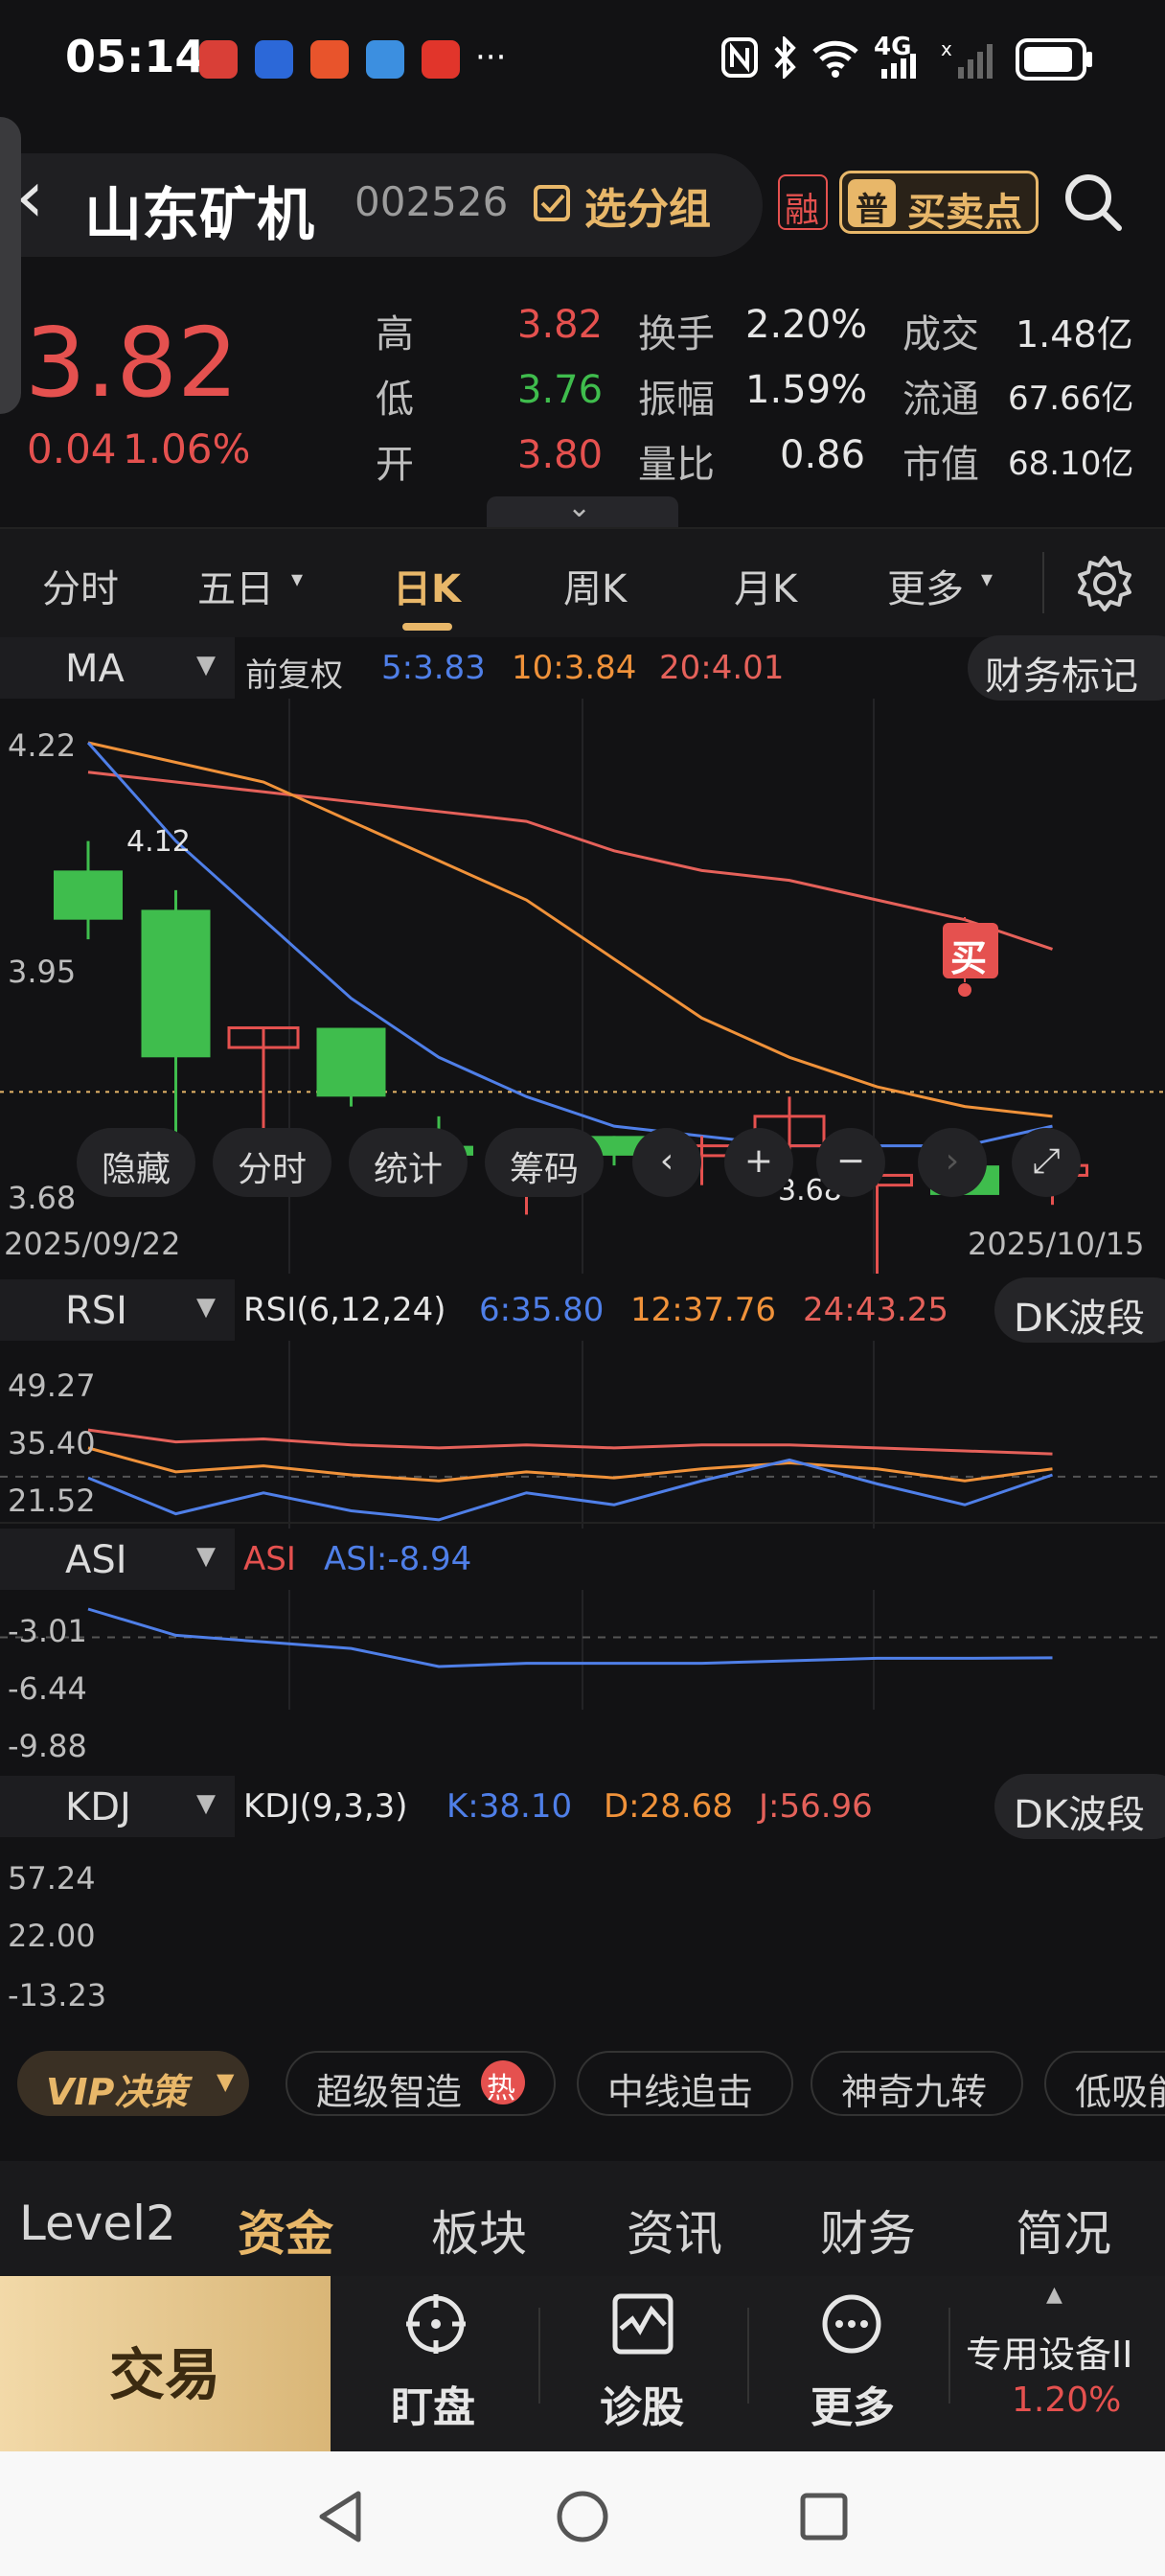  Describe the element at coordinates (1080, 1310) in the screenshot. I see `dk-band-button: DK波段` at that location.